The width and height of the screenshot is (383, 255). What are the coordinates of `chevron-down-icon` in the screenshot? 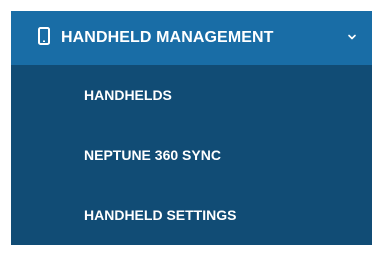 It's located at (352, 37).